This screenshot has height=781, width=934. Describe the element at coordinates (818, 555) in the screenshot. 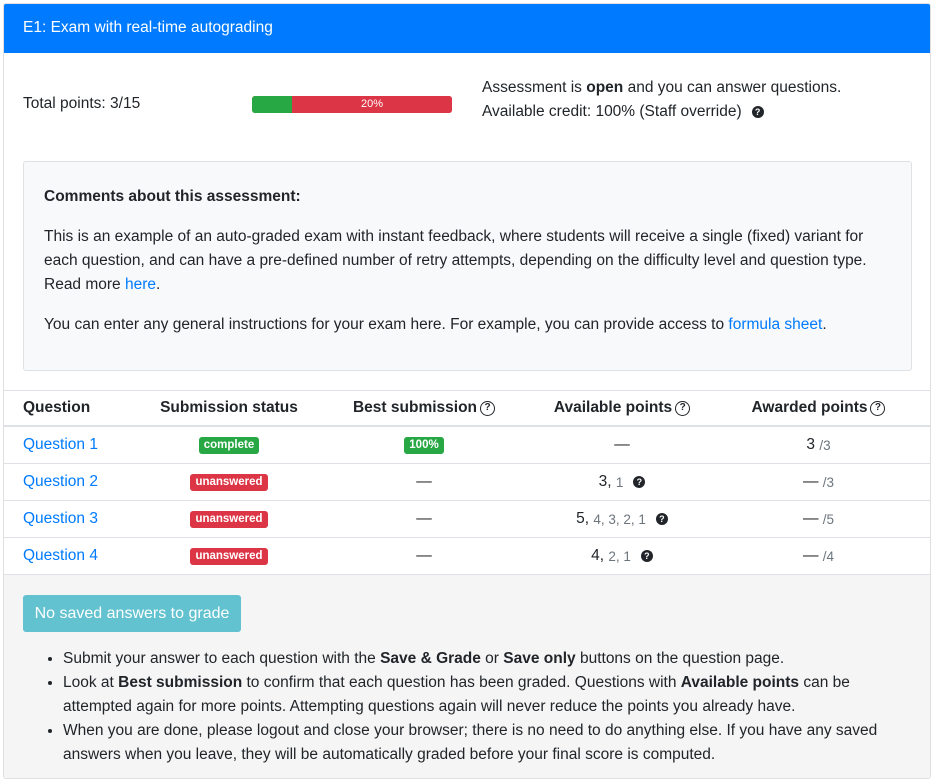

I see `awarded-points: — /4` at that location.